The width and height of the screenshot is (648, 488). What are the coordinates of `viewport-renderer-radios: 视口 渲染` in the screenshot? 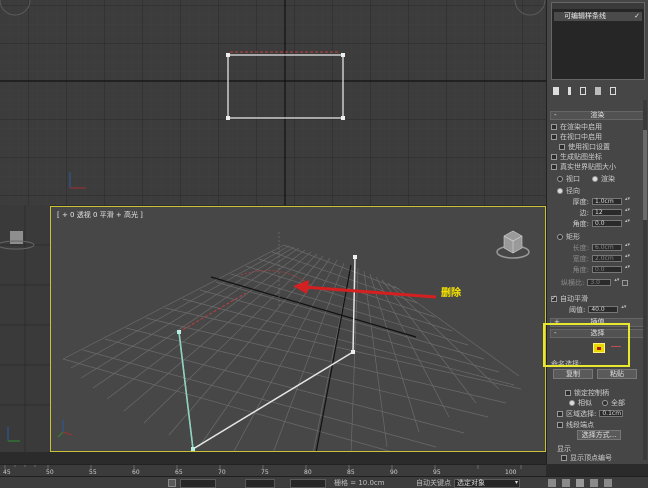 It's located at (600, 178).